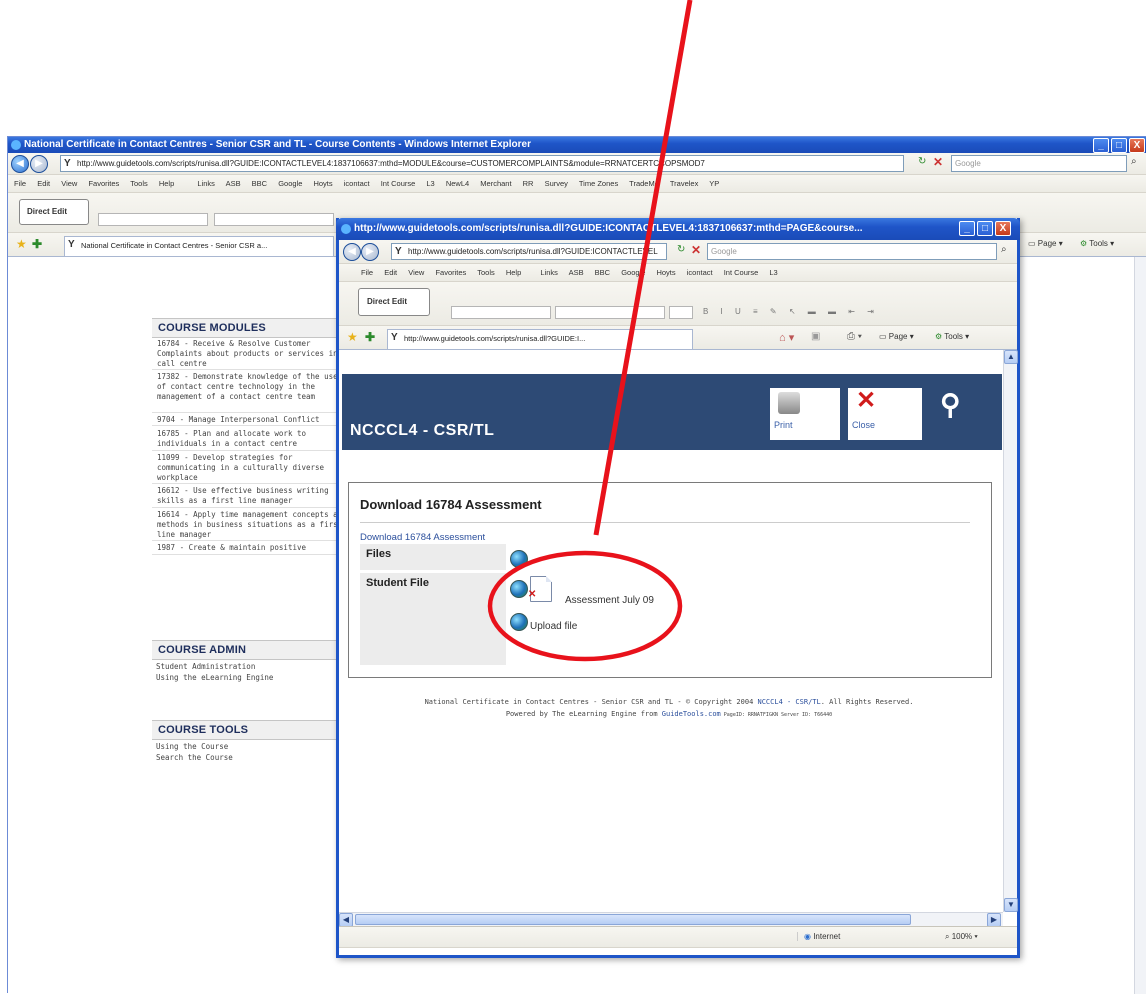 This screenshot has width=1146, height=994. I want to click on module-item-9704: 9704 - Manage Interpersonal Conflict, so click(252, 419).